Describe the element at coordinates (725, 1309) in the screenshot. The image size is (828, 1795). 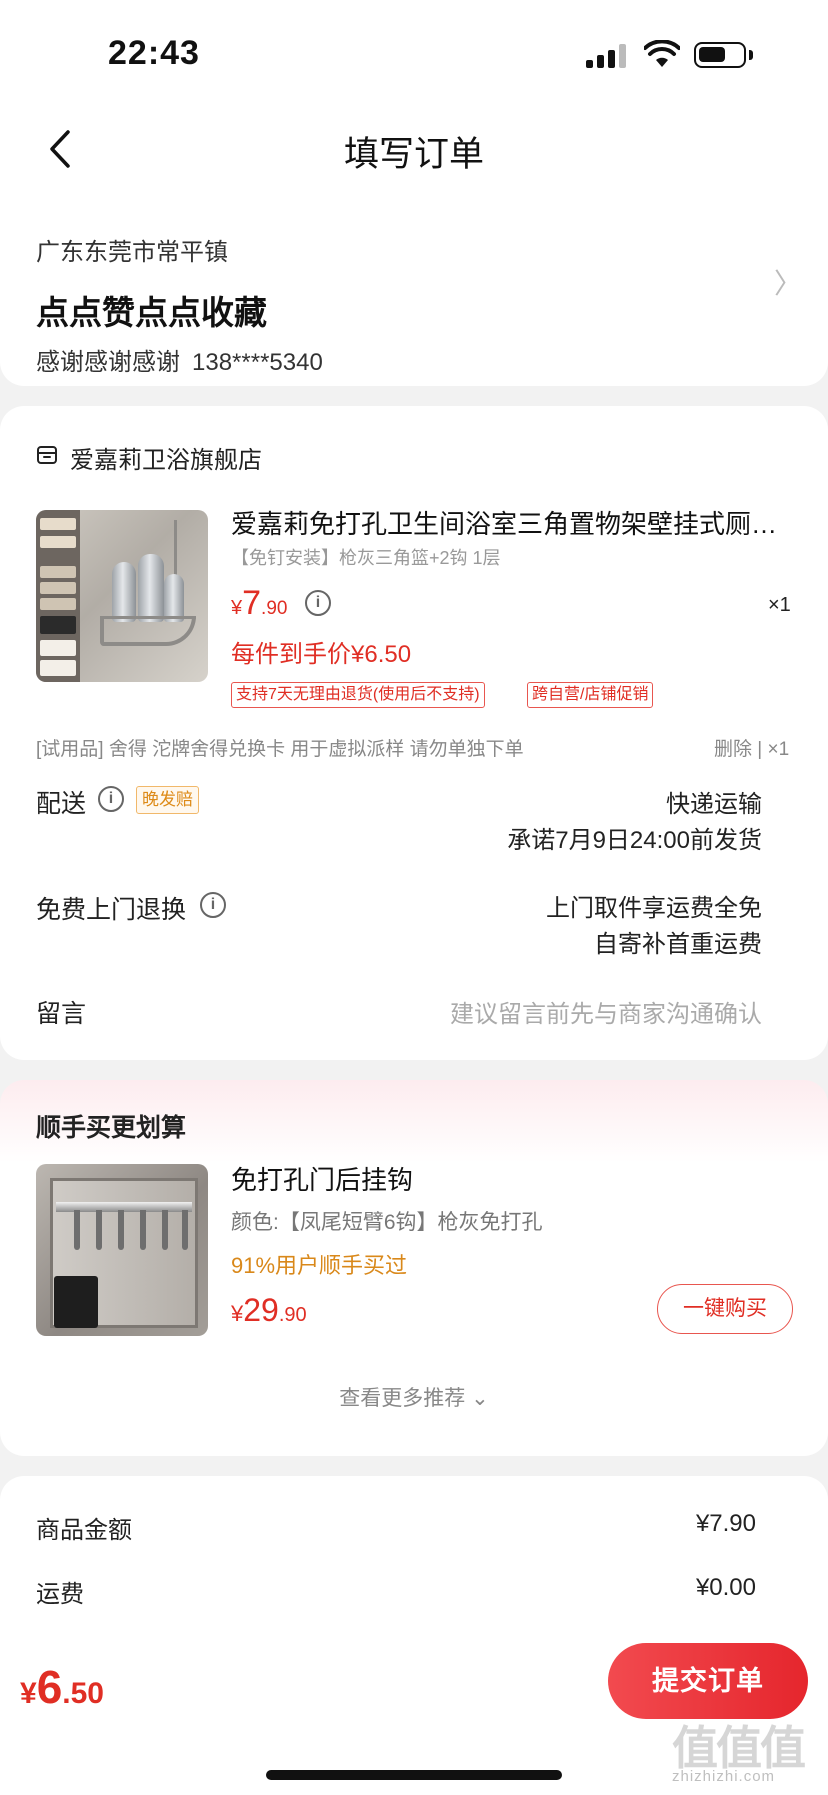
I see `one-click-buy-button: 一键购买` at that location.